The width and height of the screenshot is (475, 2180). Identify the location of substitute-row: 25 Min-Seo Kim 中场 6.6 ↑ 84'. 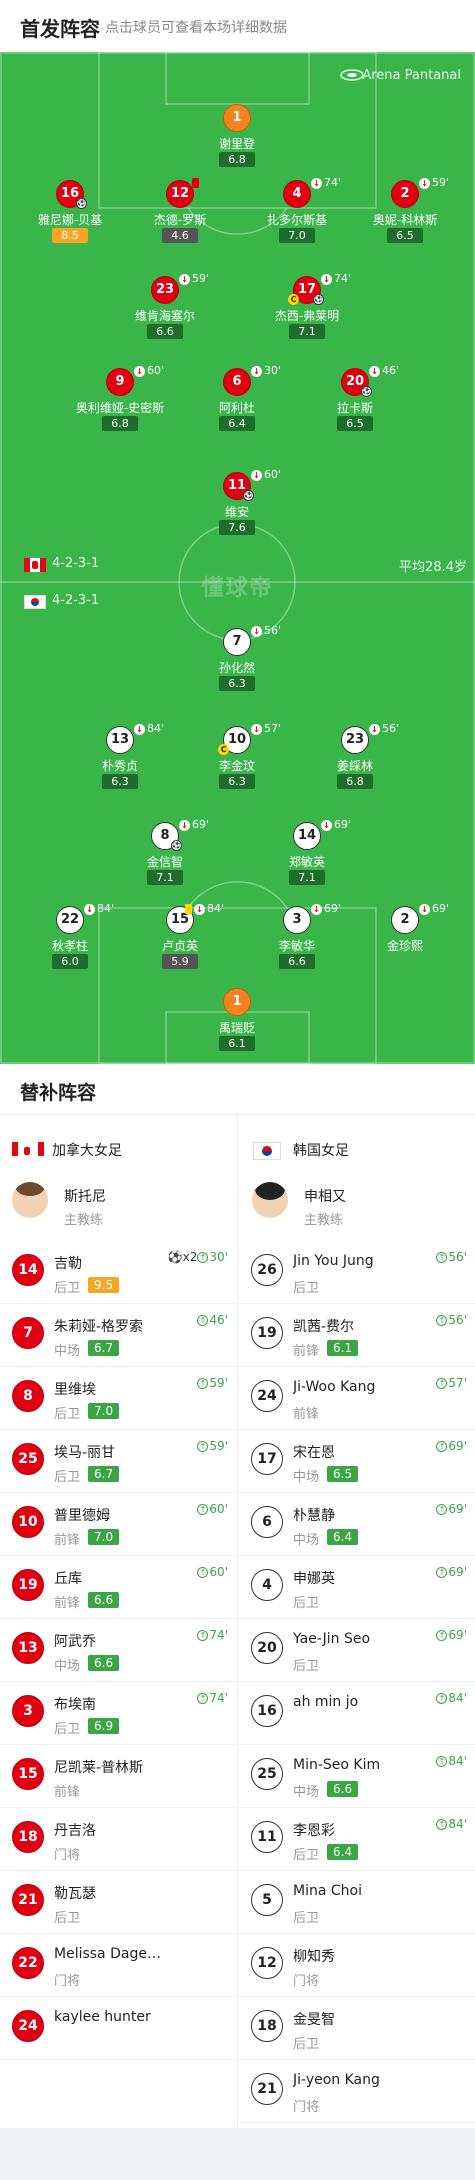
(357, 1778).